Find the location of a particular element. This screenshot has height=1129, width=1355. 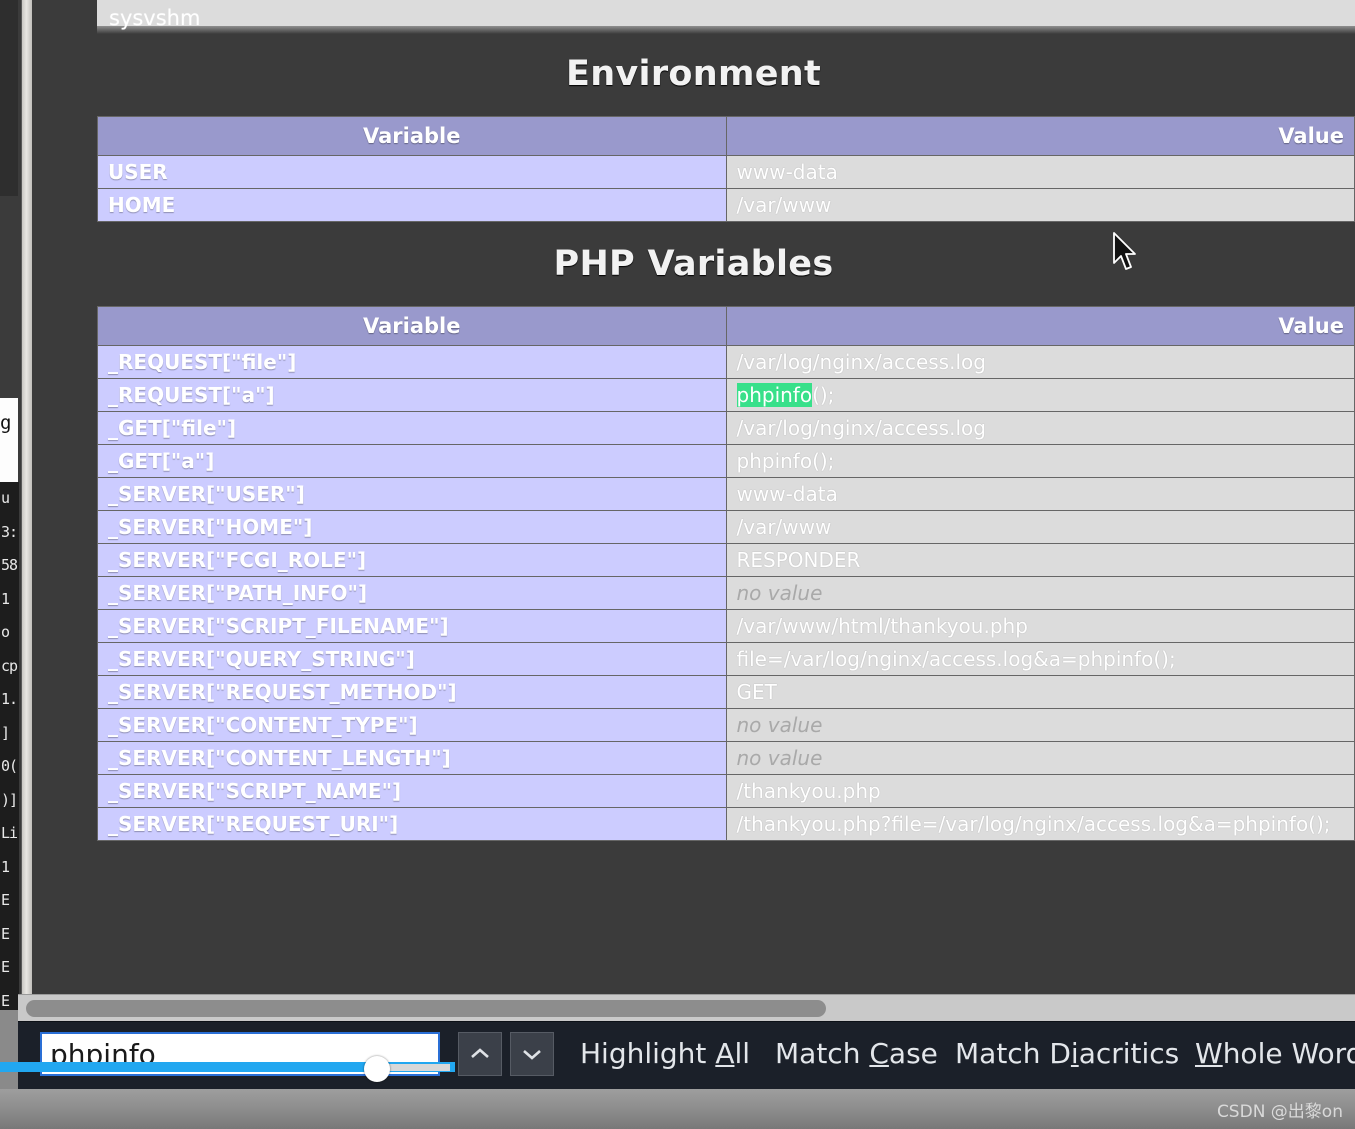

section-title-php-variables: PHP Variables is located at coordinates (693, 264).